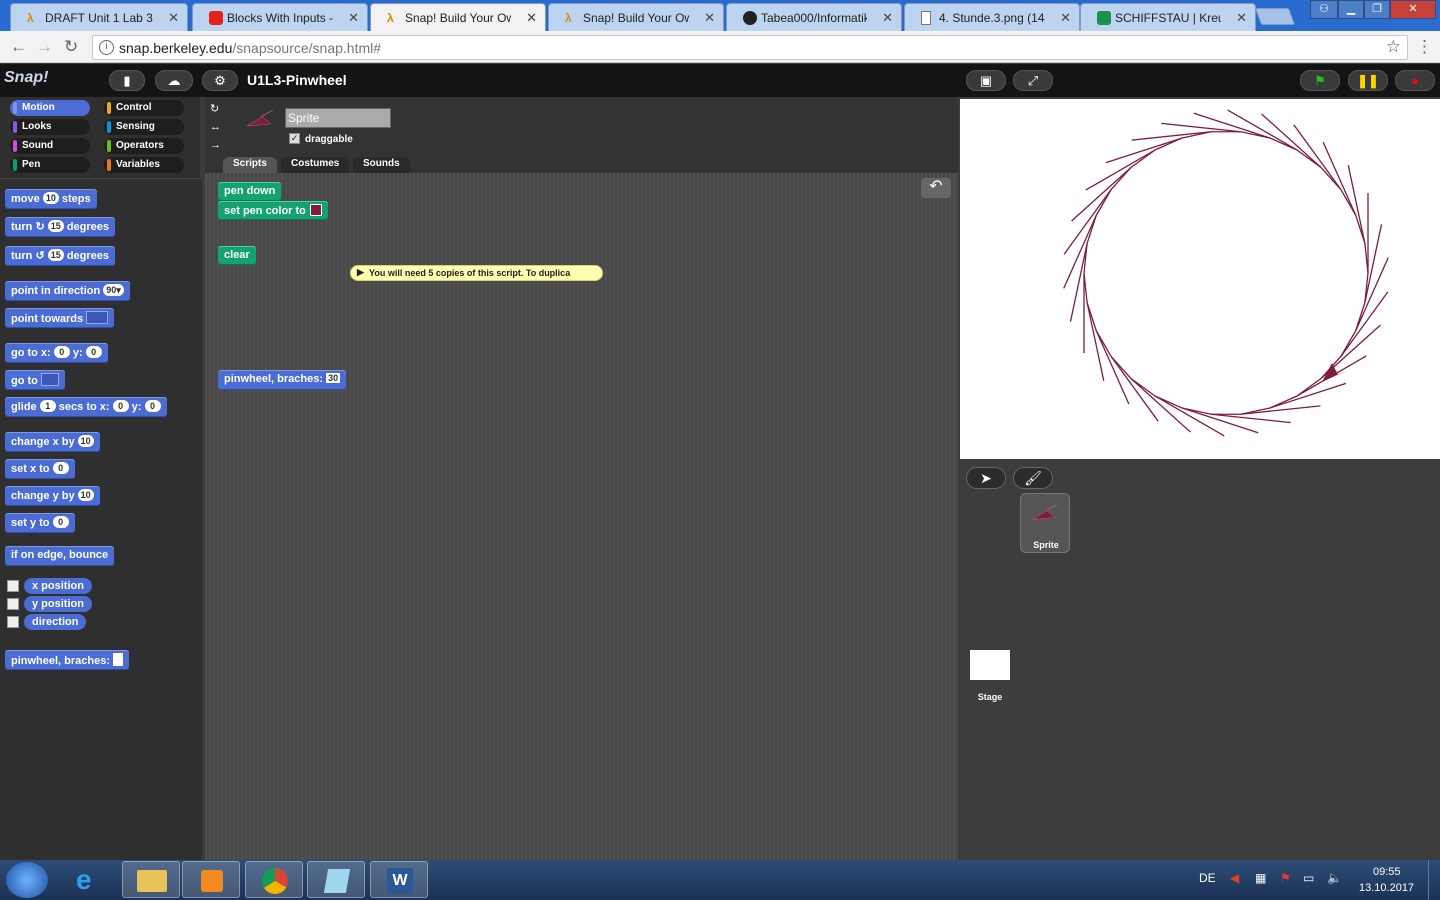 The image size is (1440, 900). Describe the element at coordinates (1033, 80) in the screenshot. I see `presentation-mode-button: ⤢` at that location.